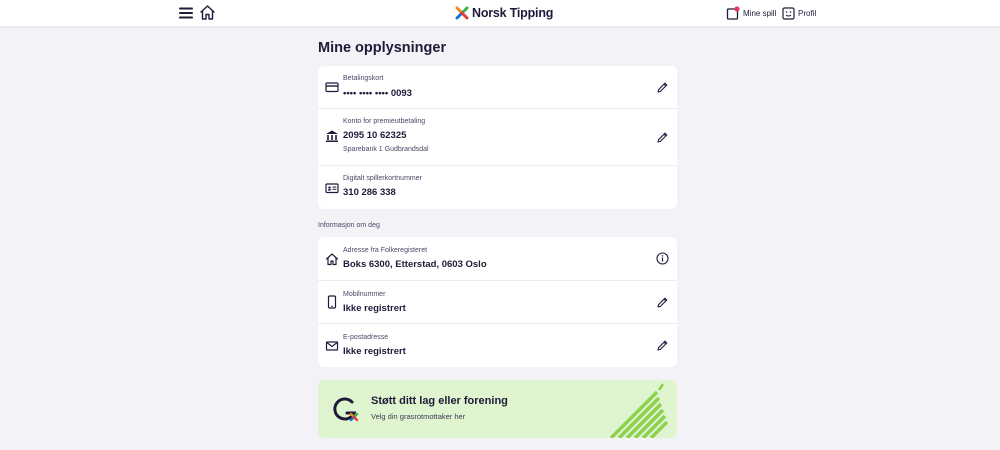 Image resolution: width=1000 pixels, height=450 pixels. I want to click on phone-icon, so click(332, 302).